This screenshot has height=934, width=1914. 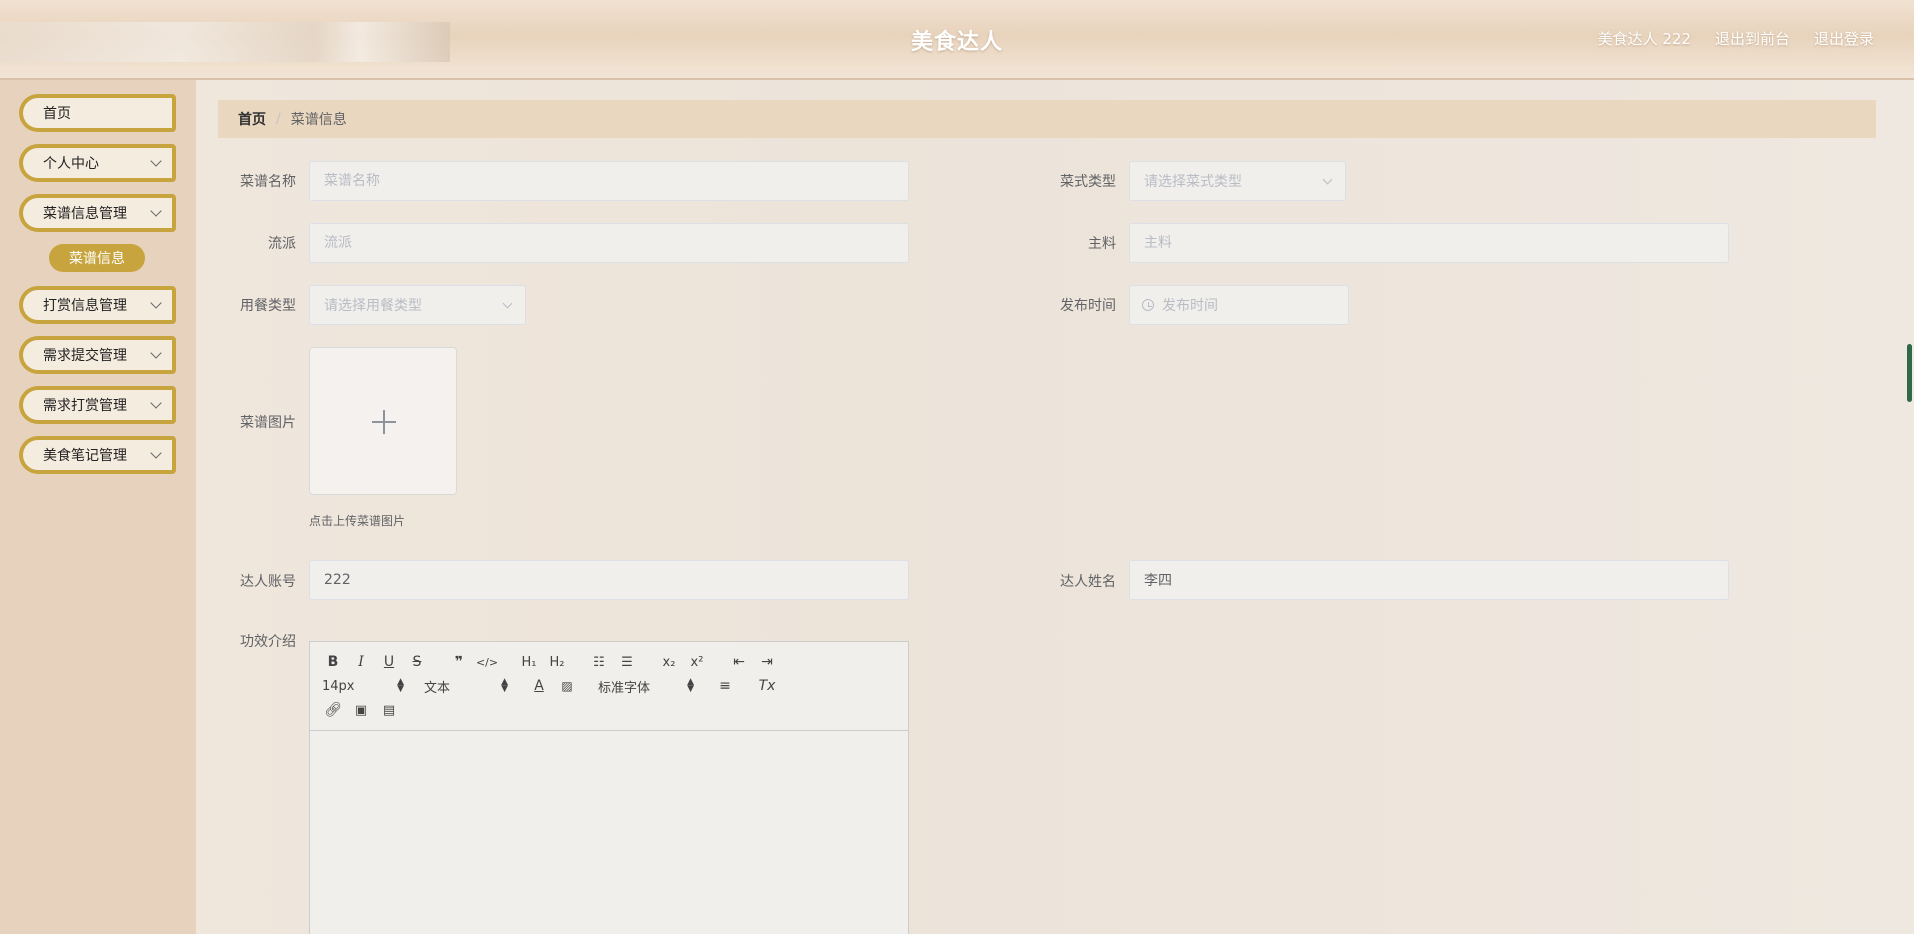 I want to click on recipe-name-label: 菜谱名称, so click(x=268, y=182).